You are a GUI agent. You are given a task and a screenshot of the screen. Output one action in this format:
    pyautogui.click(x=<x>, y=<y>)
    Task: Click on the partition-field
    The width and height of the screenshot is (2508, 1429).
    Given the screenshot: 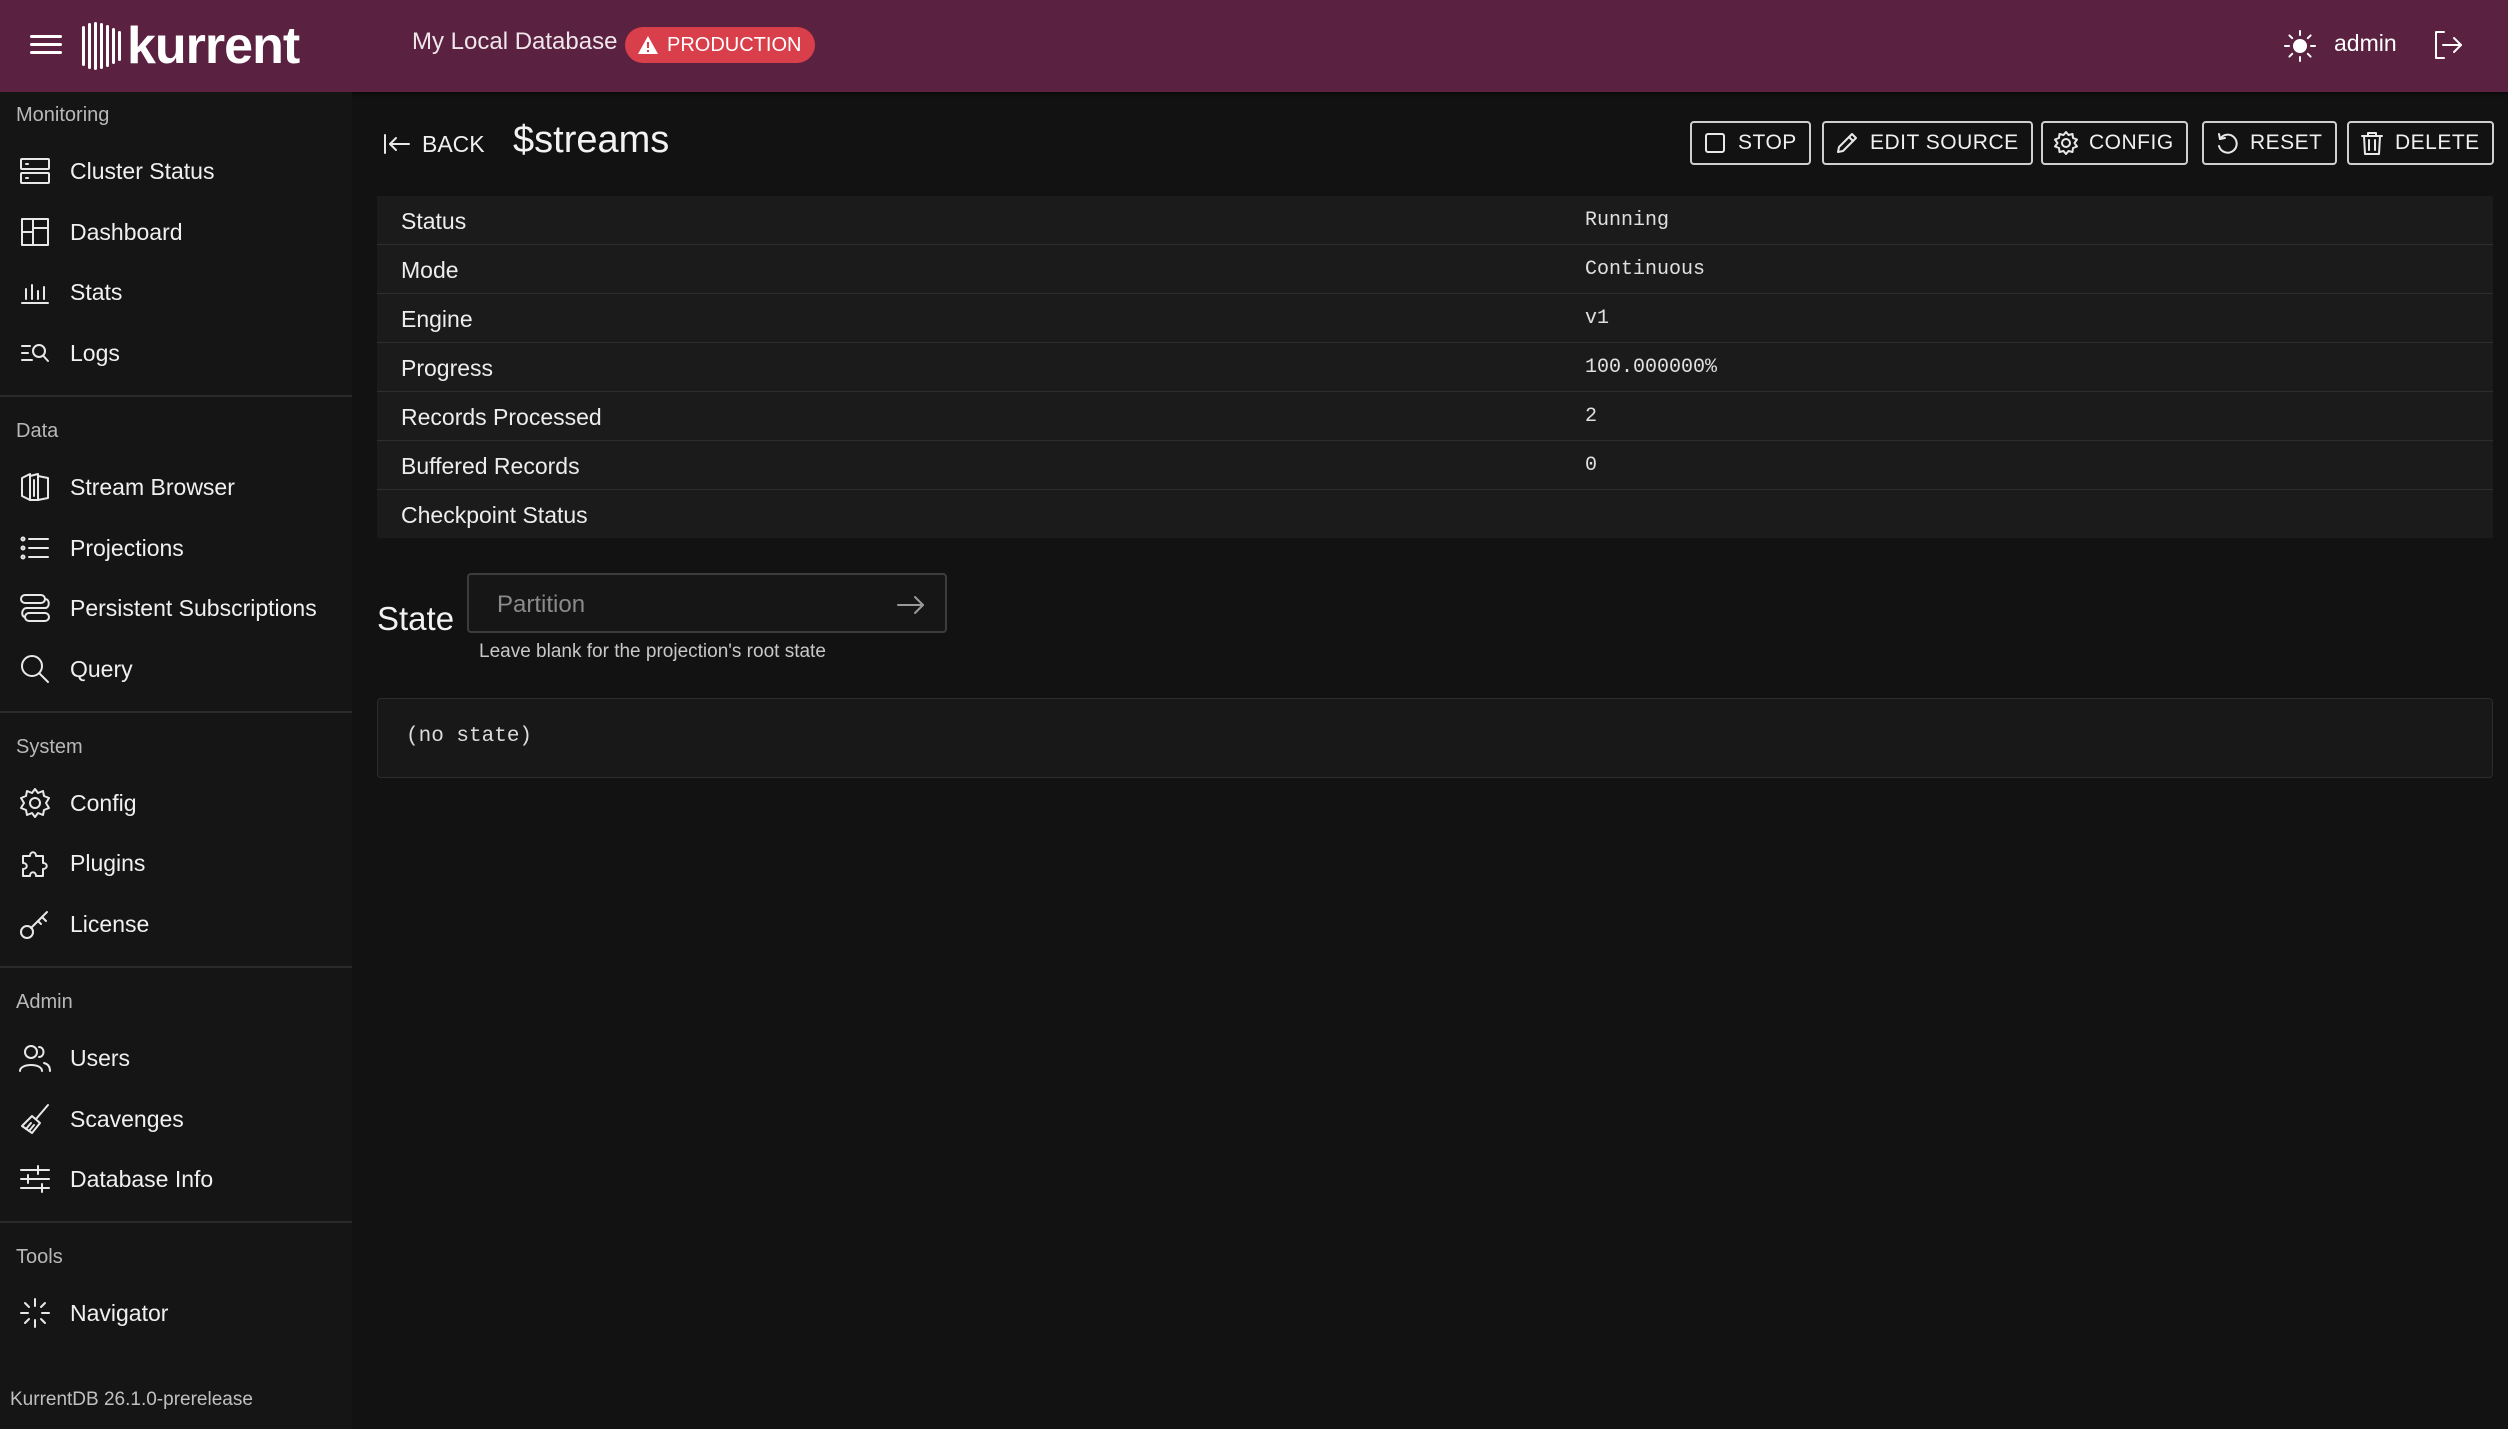 What is the action you would take?
    pyautogui.click(x=707, y=603)
    